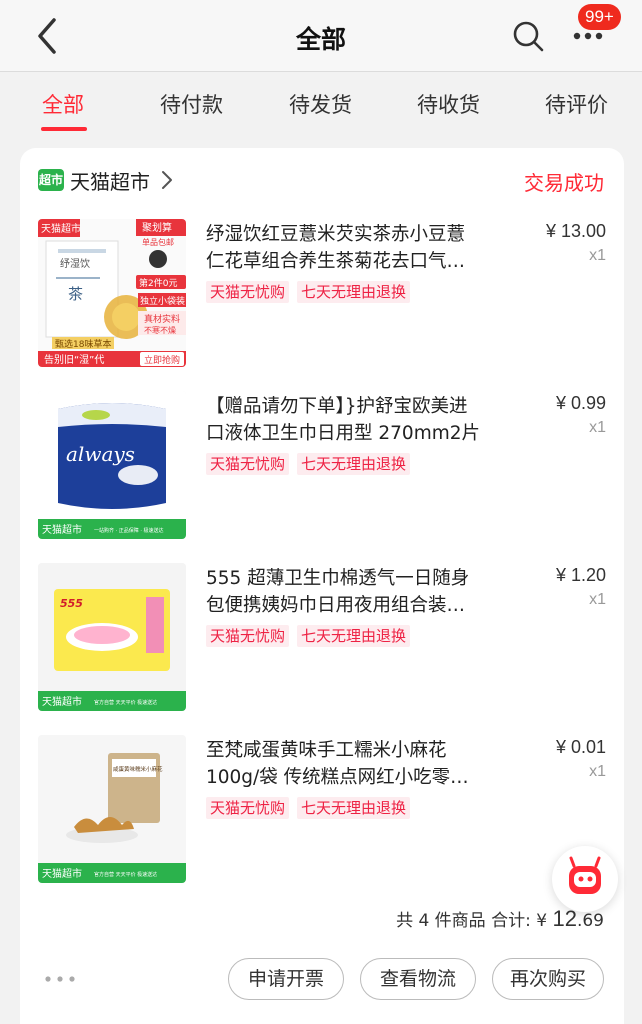 This screenshot has height=1024, width=642. Describe the element at coordinates (71, 603) in the screenshot. I see `brand-555: 555` at that location.